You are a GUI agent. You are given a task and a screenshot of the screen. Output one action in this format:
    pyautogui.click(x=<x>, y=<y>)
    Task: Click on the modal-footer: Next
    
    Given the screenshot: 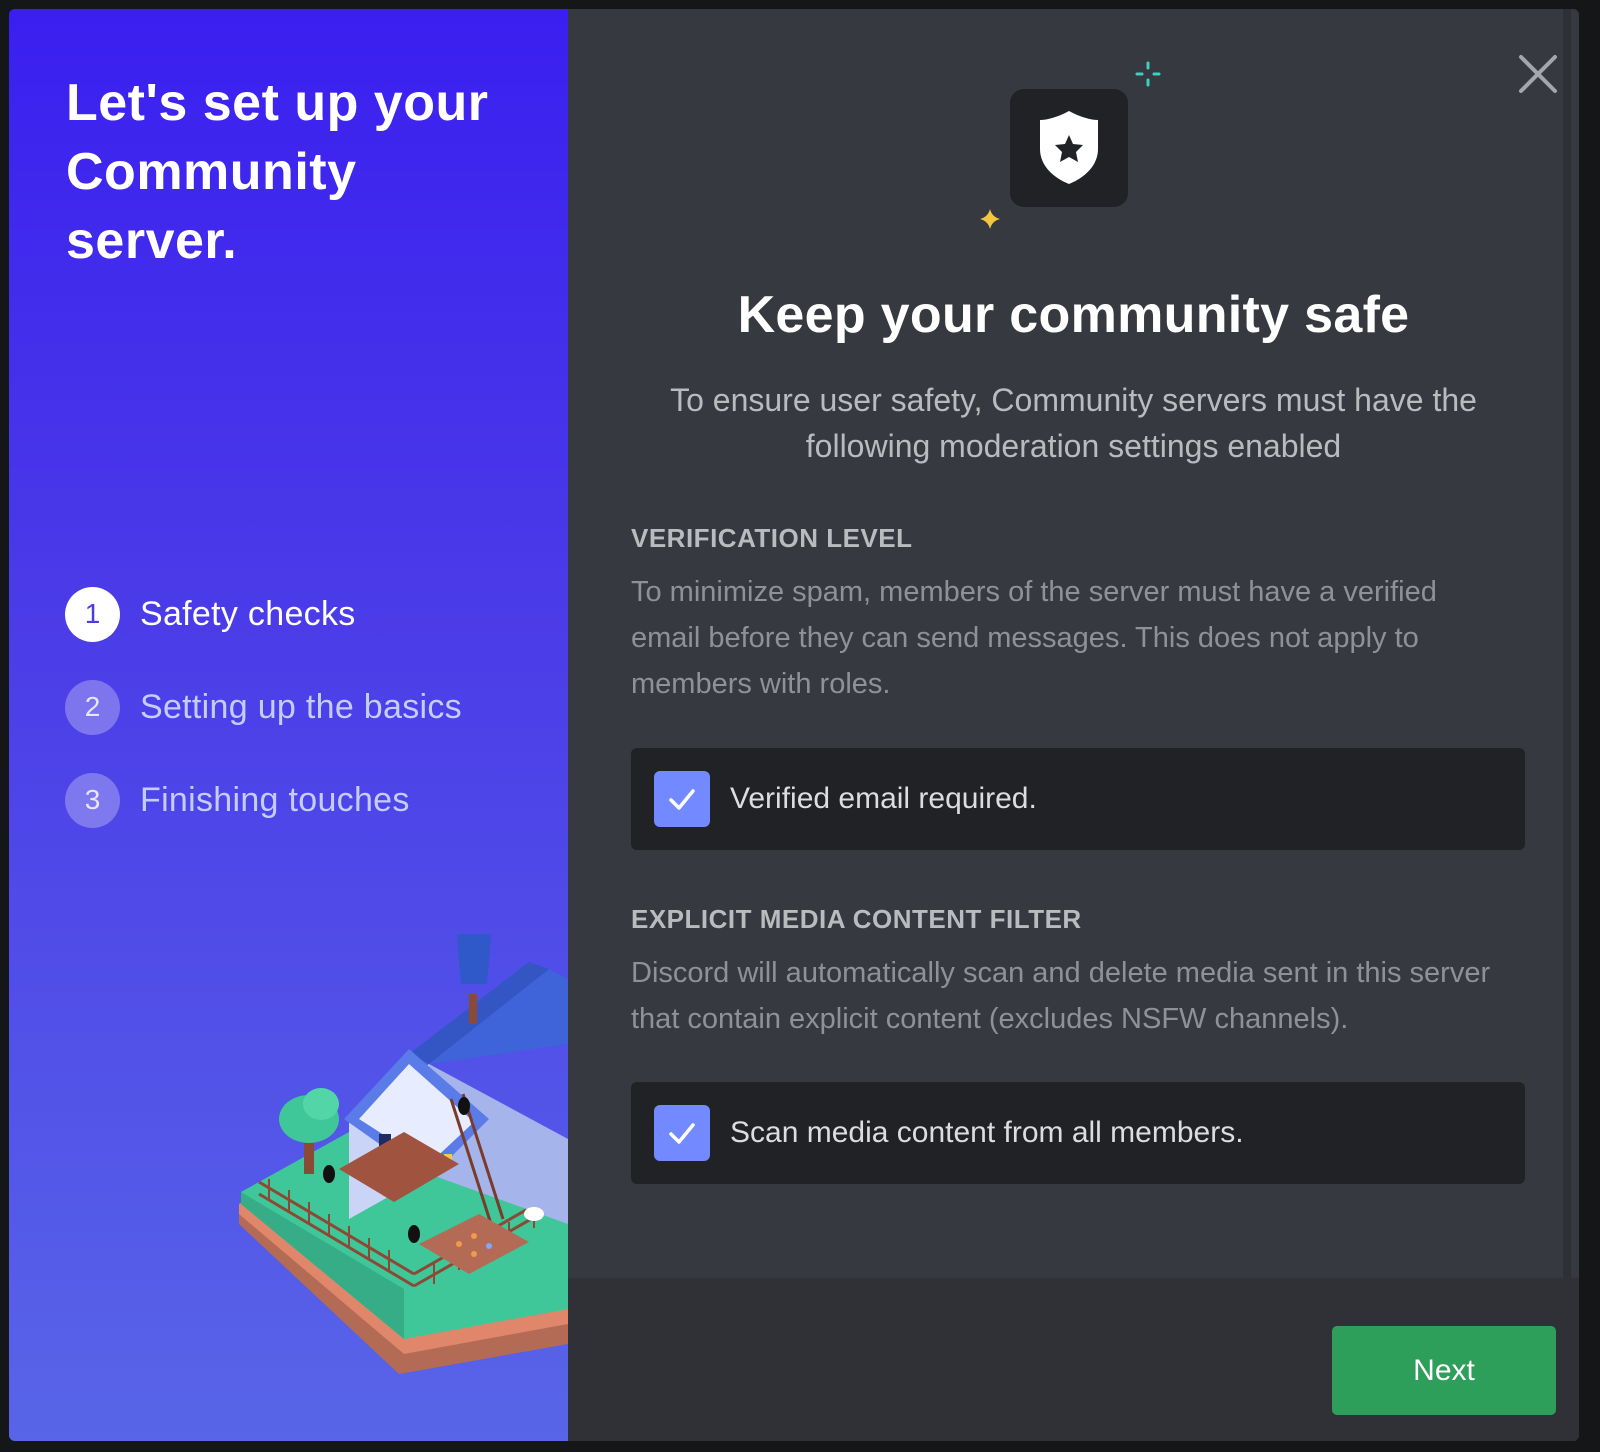 What is the action you would take?
    pyautogui.click(x=1073, y=1359)
    